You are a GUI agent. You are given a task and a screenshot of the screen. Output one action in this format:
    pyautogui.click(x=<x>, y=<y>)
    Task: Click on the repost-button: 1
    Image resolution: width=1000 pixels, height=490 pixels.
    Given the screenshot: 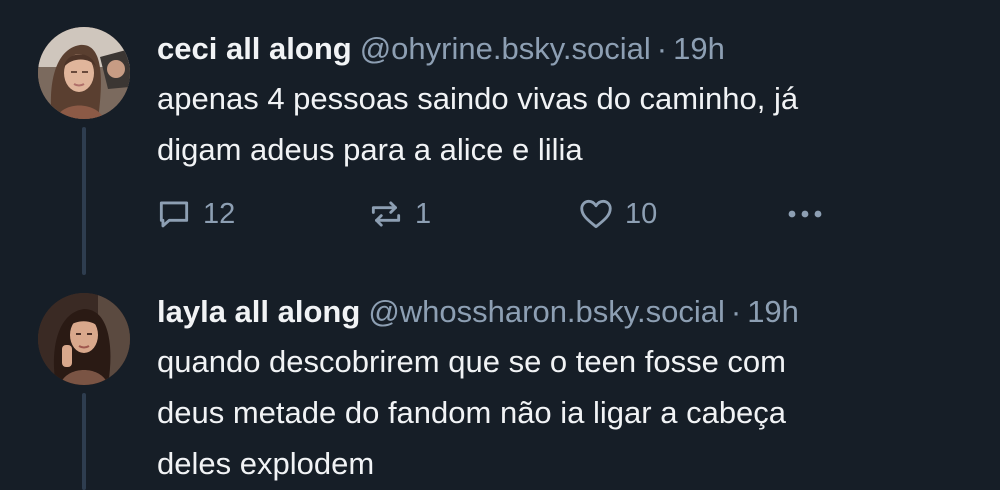 What is the action you would take?
    pyautogui.click(x=399, y=214)
    